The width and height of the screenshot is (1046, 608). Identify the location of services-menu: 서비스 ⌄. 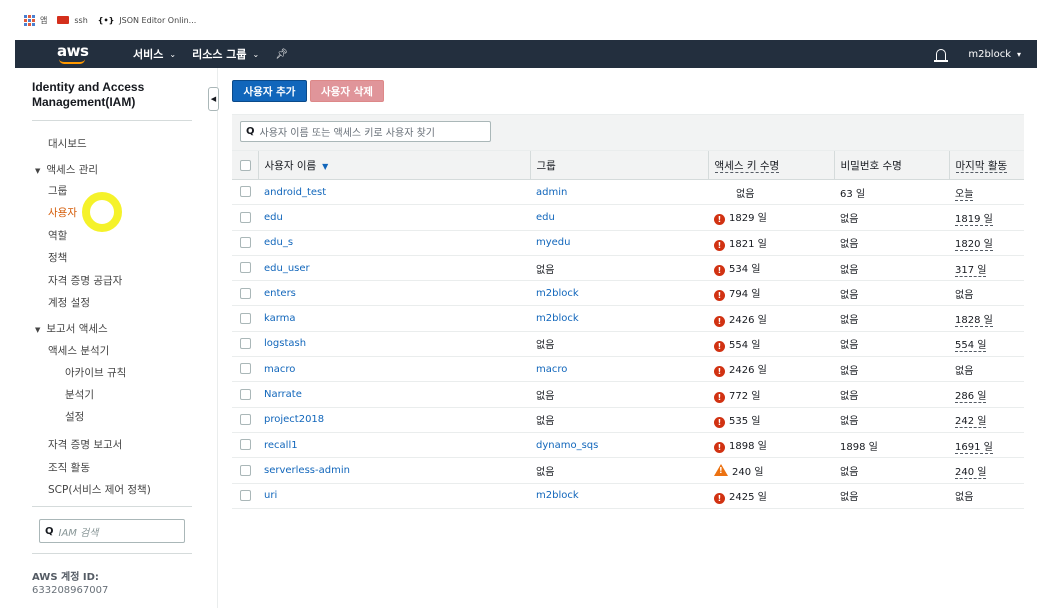
(154, 54).